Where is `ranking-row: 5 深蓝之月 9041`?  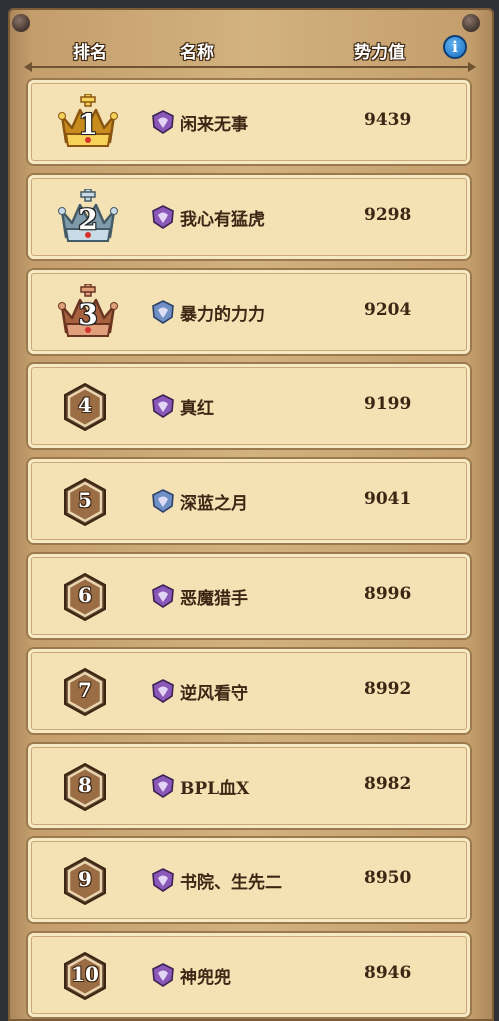
ranking-row: 5 深蓝之月 9041 is located at coordinates (249, 501).